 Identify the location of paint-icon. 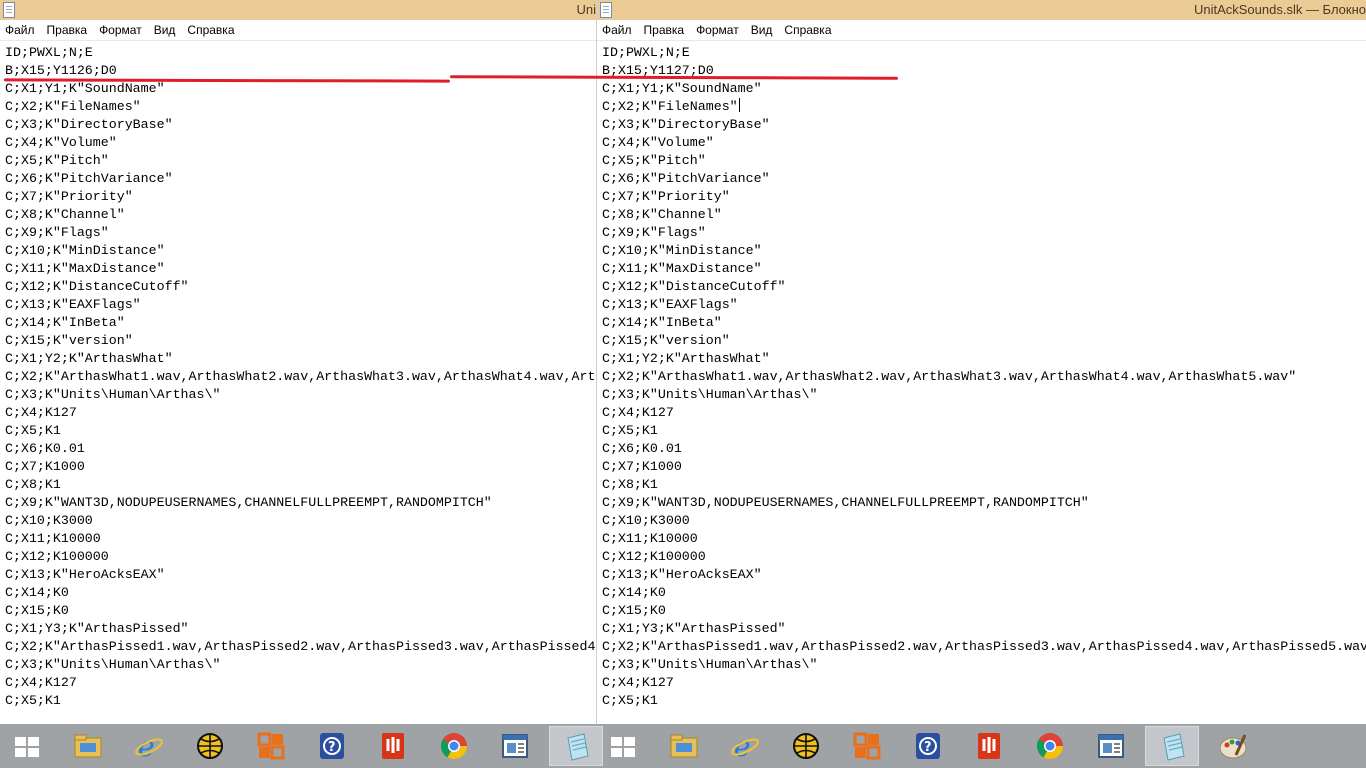
(1233, 746).